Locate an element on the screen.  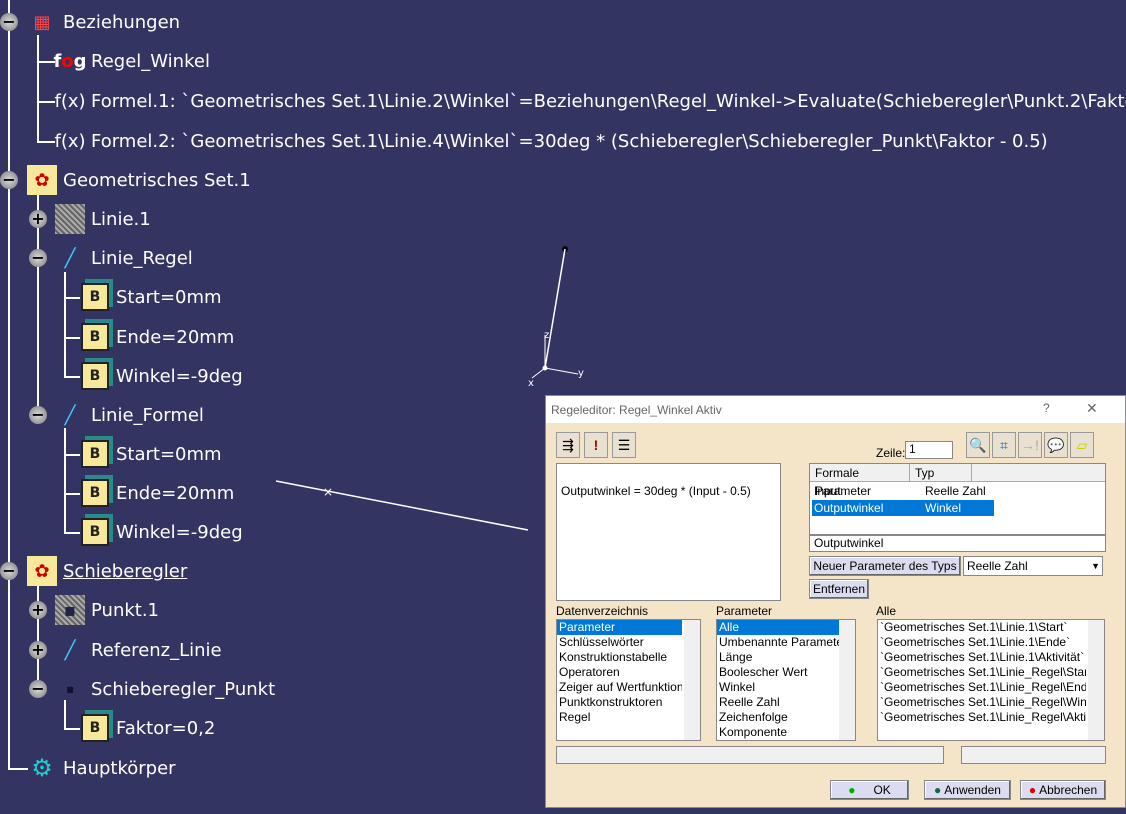
list-item: Winkel is located at coordinates (778, 687).